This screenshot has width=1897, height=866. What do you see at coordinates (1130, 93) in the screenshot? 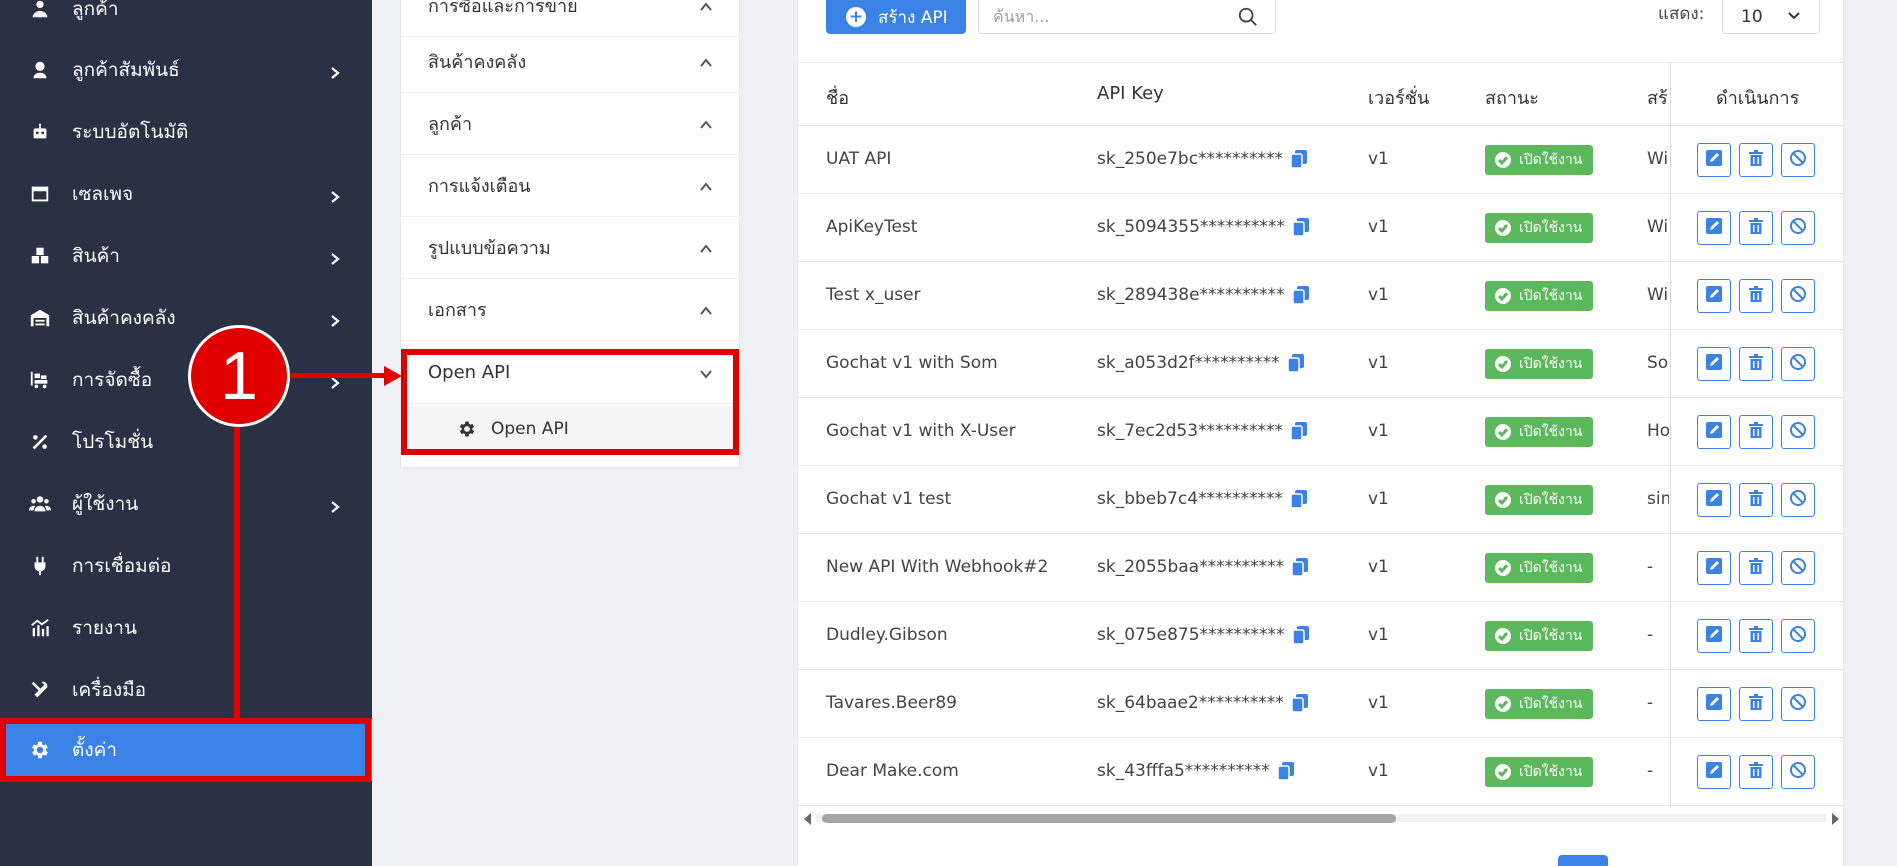
I see `header-api-key: API Key` at bounding box center [1130, 93].